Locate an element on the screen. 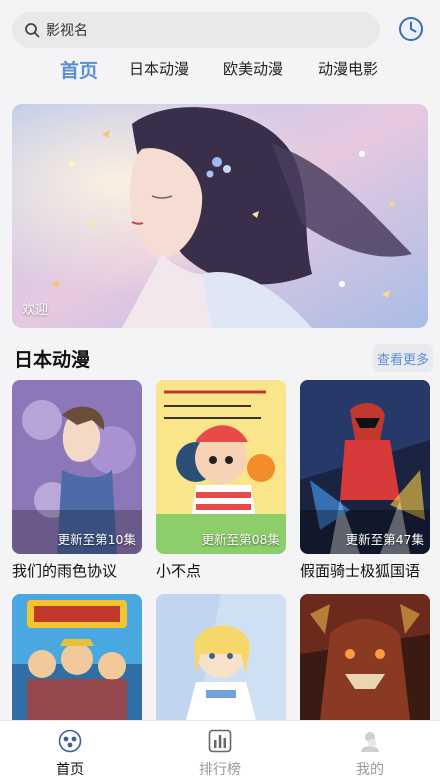  top-bar: 影视名 is located at coordinates (220, 28).